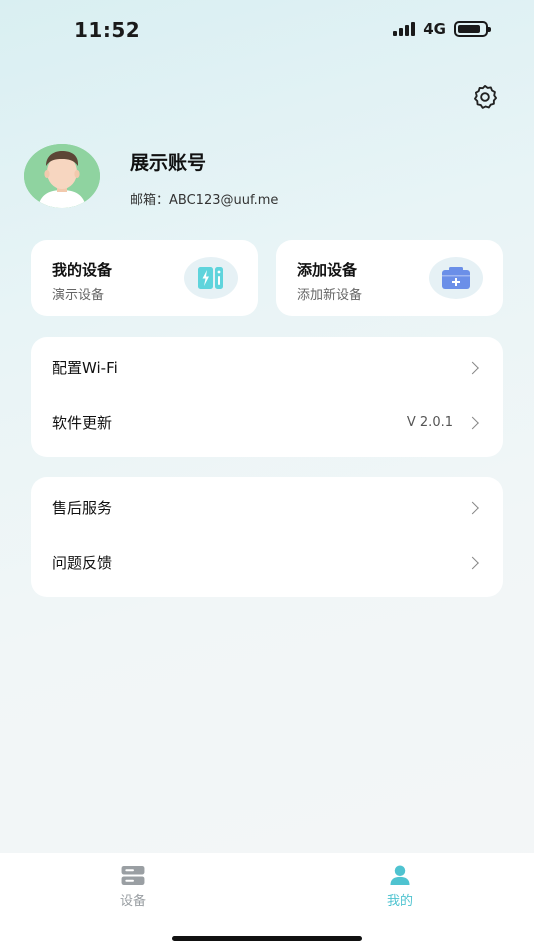 The image size is (534, 950). What do you see at coordinates (133, 875) in the screenshot?
I see `server-icon` at bounding box center [133, 875].